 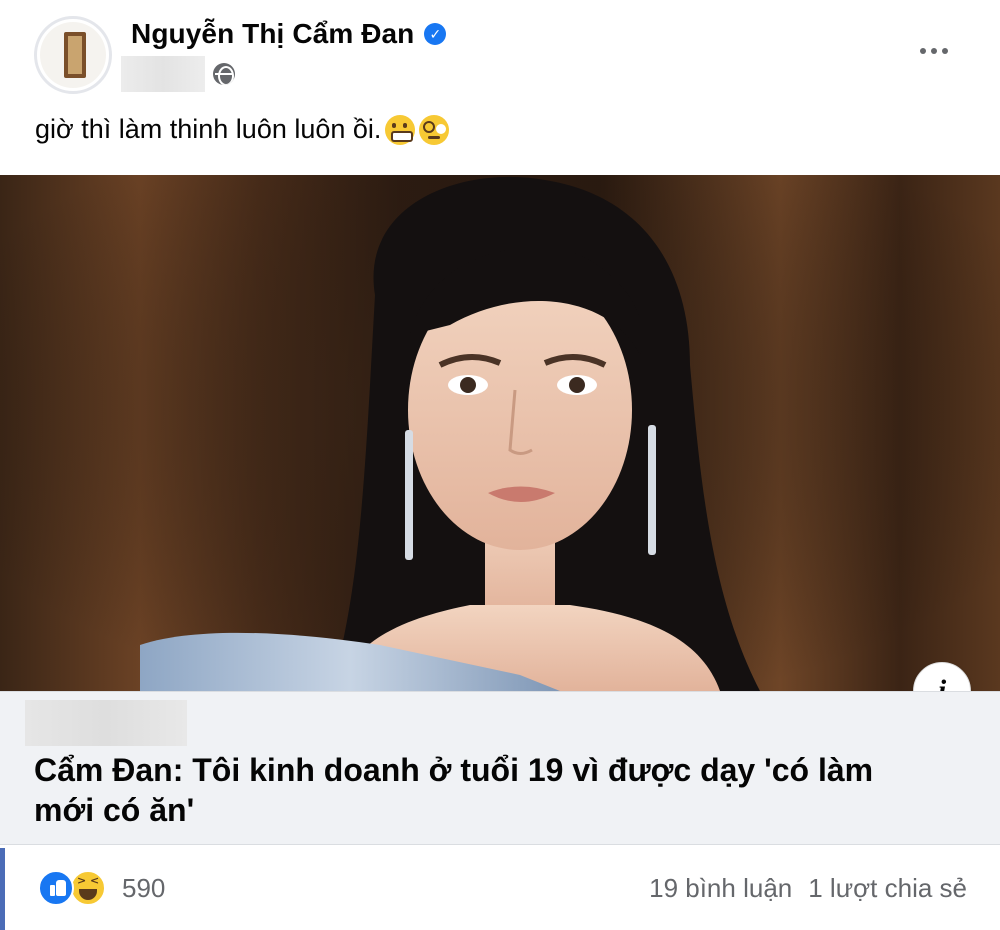 I want to click on globe-icon, so click(x=224, y=74).